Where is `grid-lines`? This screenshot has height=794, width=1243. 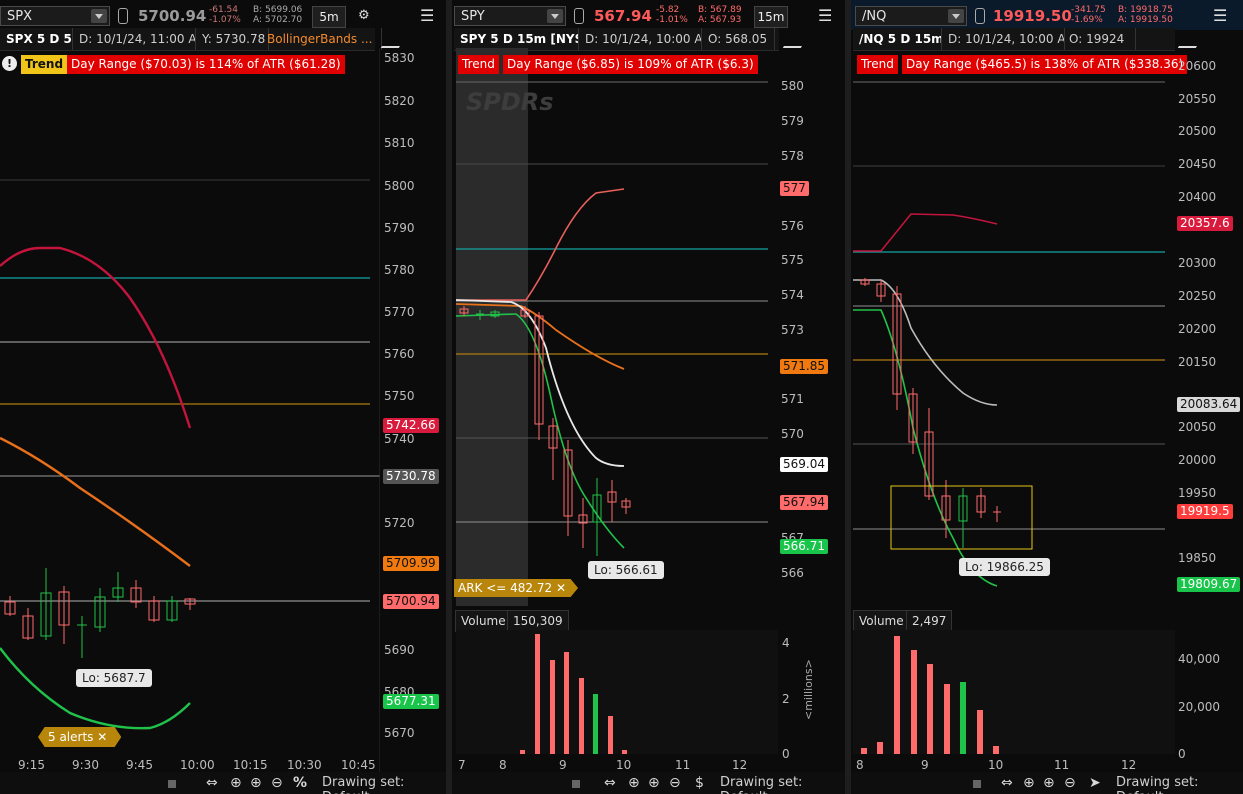
grid-lines is located at coordinates (185, 328).